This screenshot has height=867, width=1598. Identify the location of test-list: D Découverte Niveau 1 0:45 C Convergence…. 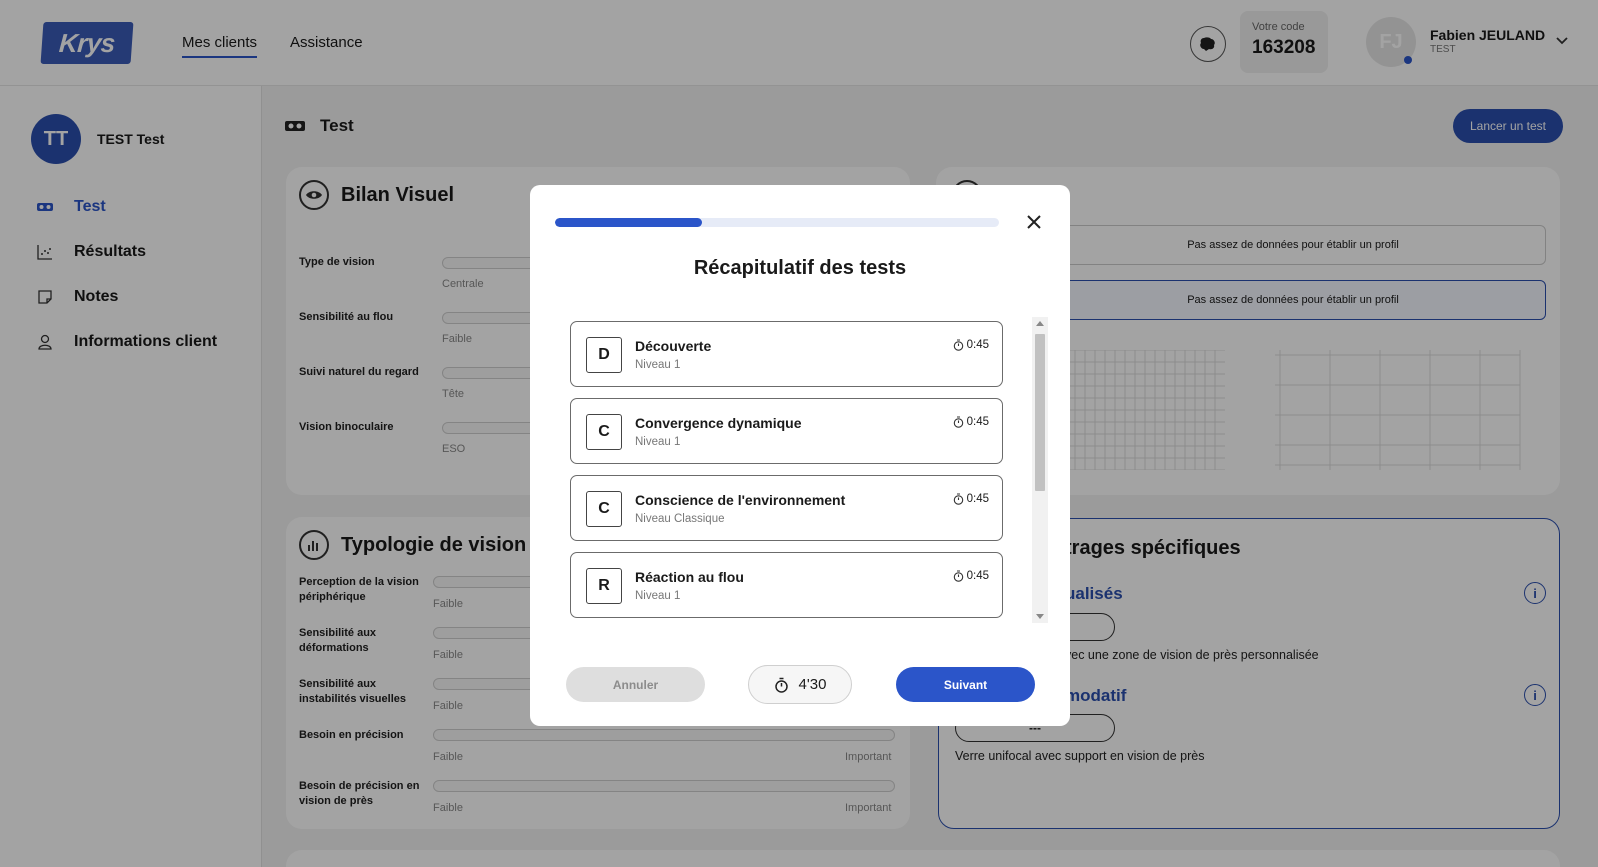
(788, 473).